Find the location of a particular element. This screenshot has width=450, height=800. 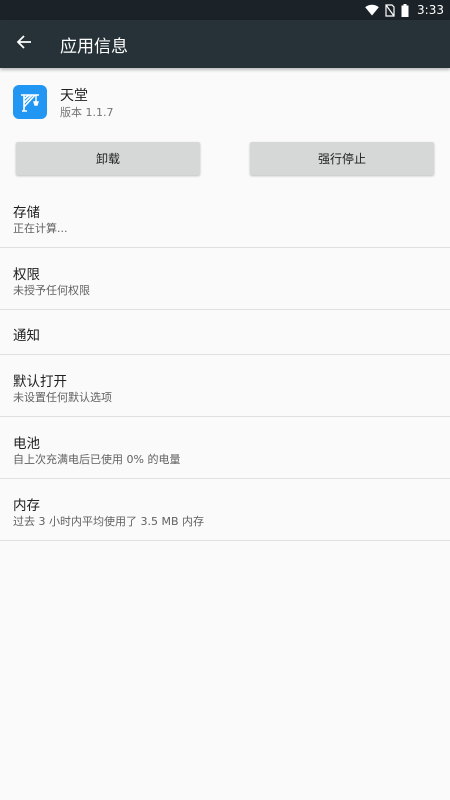

no-sim-icon is located at coordinates (390, 10).